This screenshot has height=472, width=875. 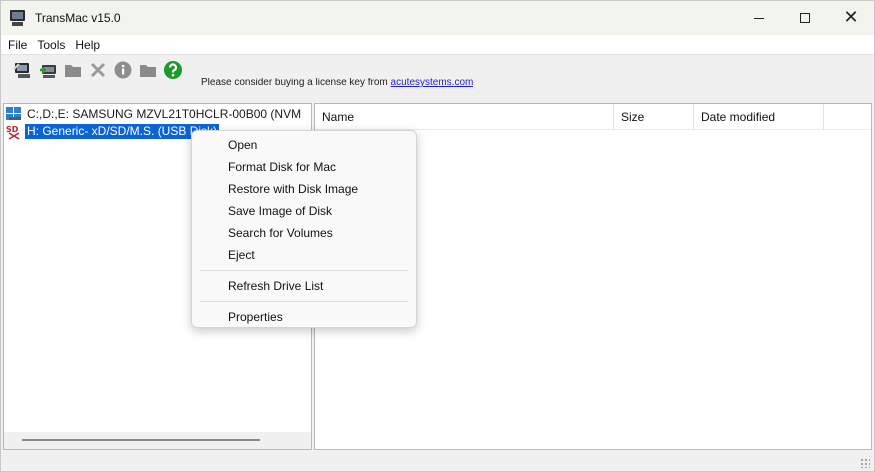 I want to click on context-menu-search-volumes: Search for Volumes, so click(x=304, y=233).